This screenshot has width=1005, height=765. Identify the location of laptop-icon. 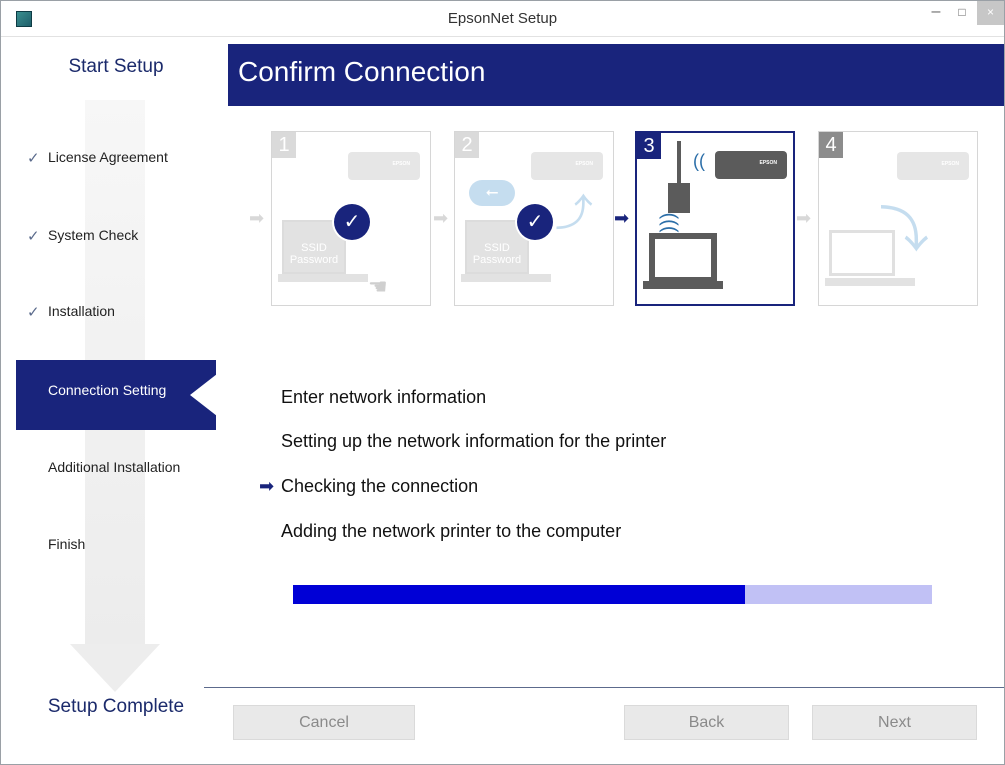
(683, 258).